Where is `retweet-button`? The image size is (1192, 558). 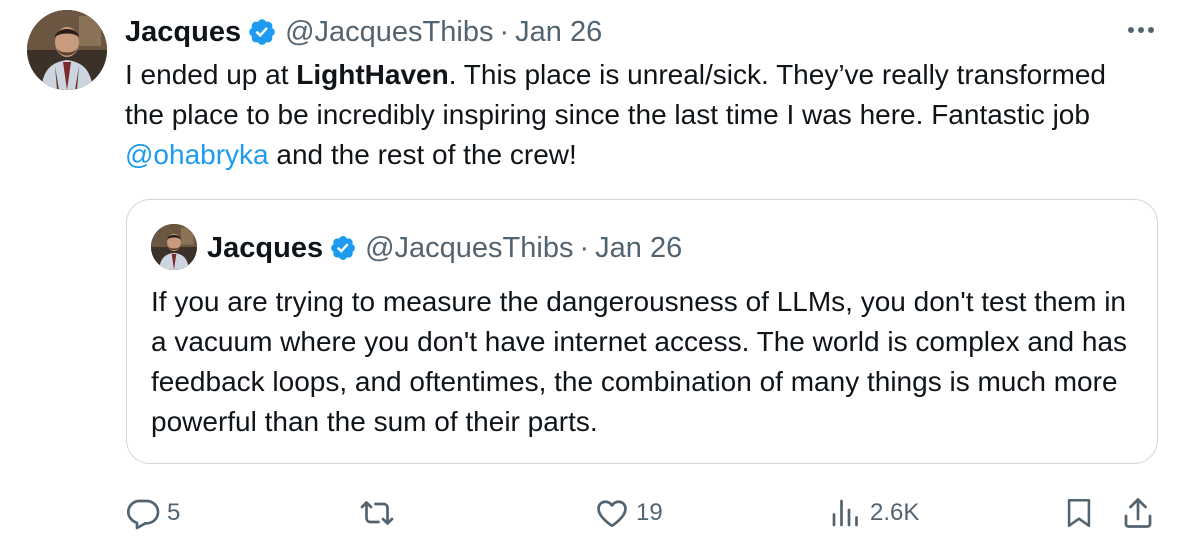 retweet-button is located at coordinates (380, 513).